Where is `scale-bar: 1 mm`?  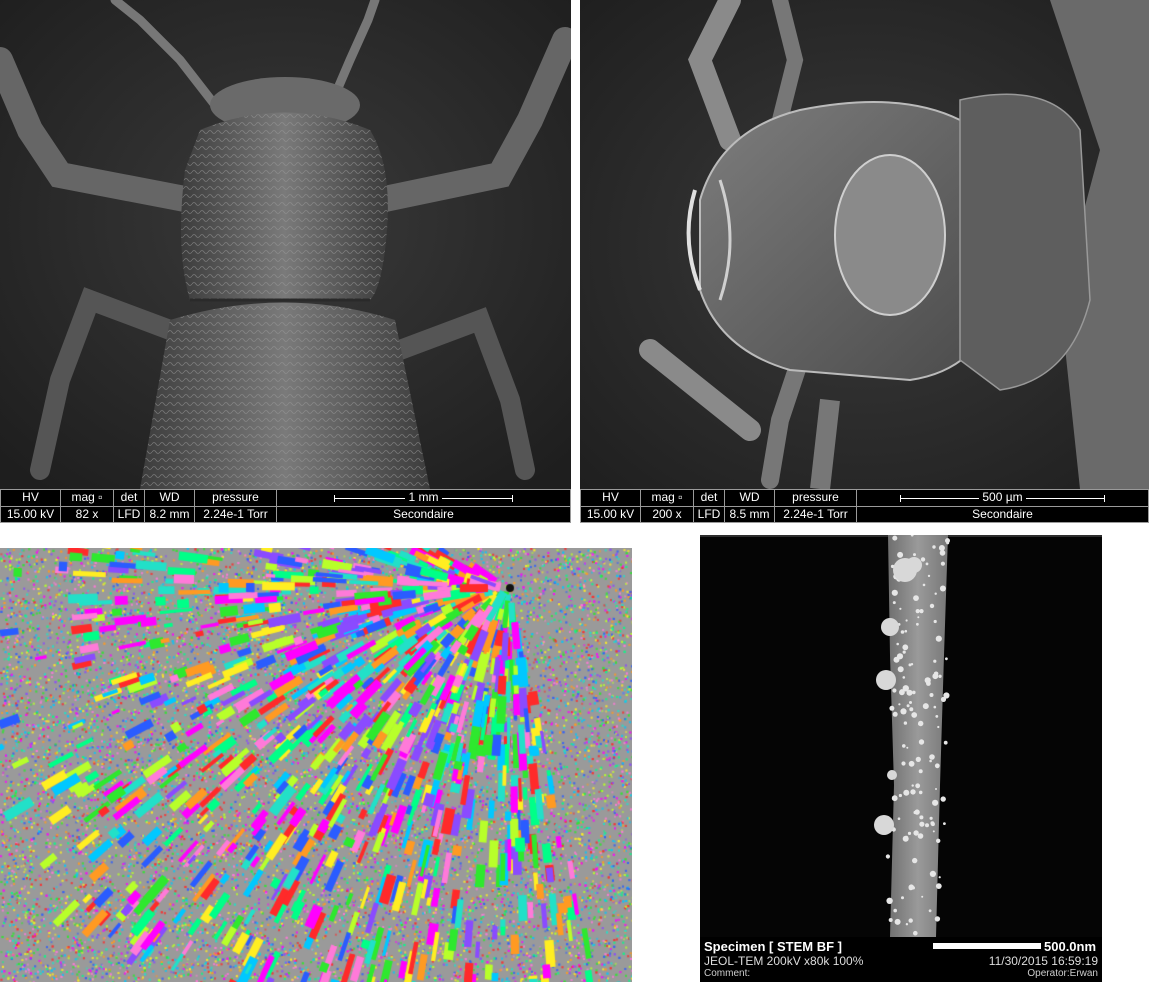
scale-bar: 1 mm is located at coordinates (423, 498).